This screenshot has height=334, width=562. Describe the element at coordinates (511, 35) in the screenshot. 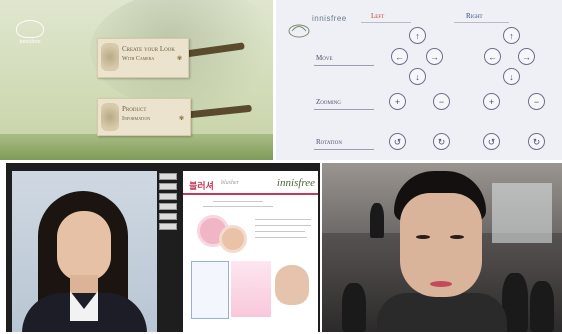

I see `right-move-up-button: ↑` at that location.